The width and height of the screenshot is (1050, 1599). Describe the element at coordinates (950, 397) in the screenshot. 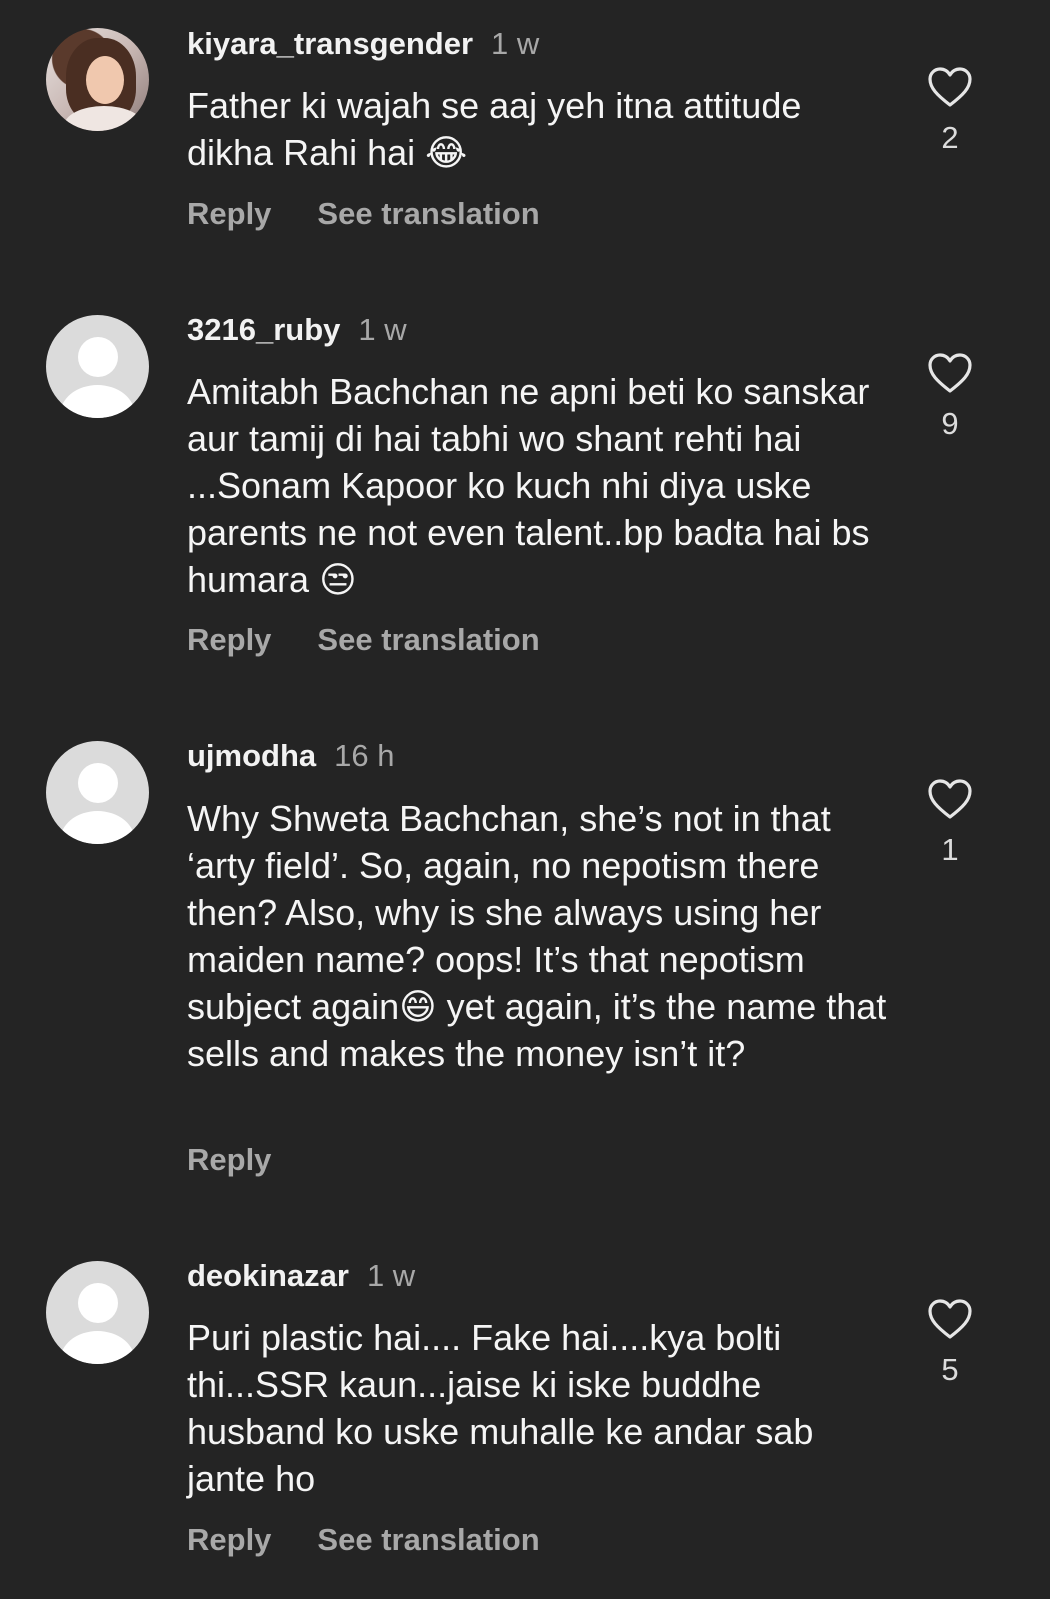

I see `like-control: 9` at that location.